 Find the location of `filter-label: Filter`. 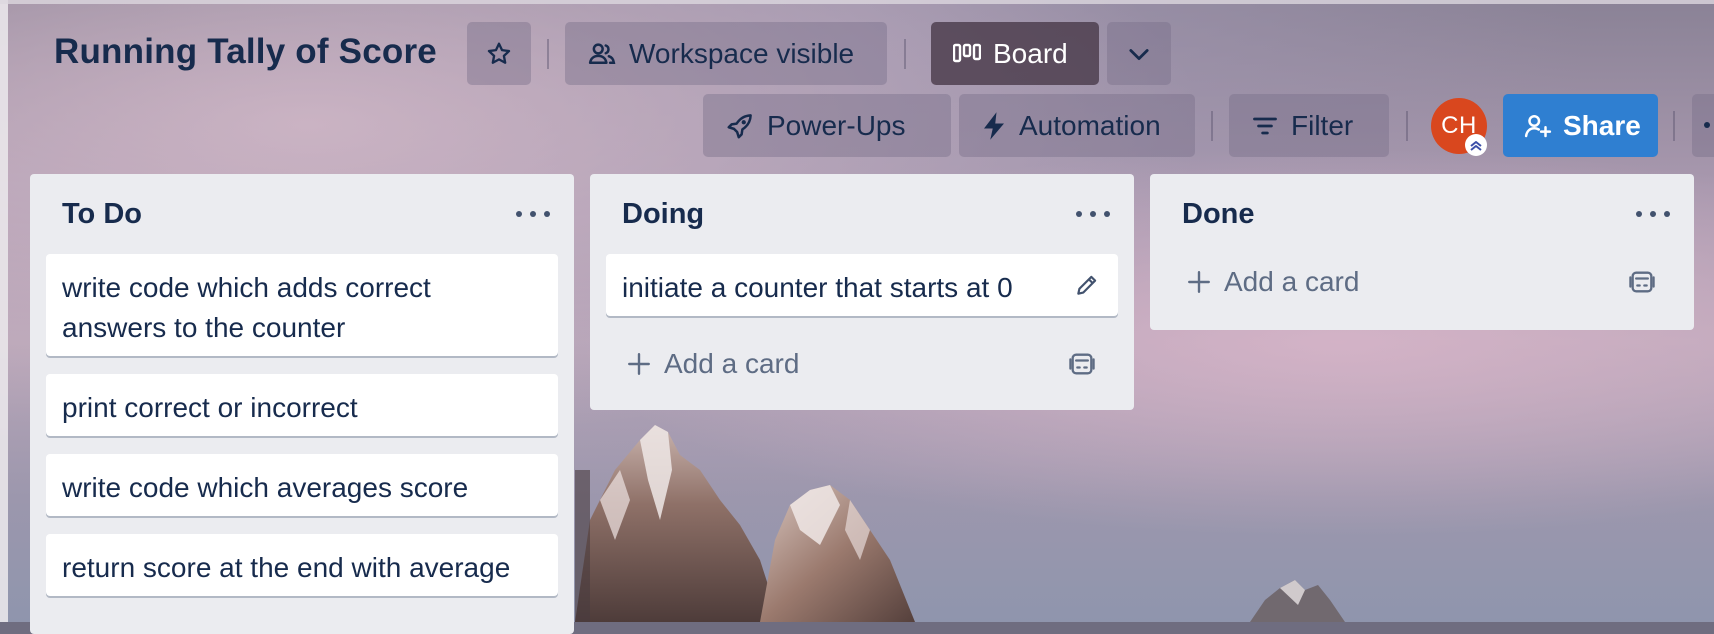

filter-label: Filter is located at coordinates (1322, 125).